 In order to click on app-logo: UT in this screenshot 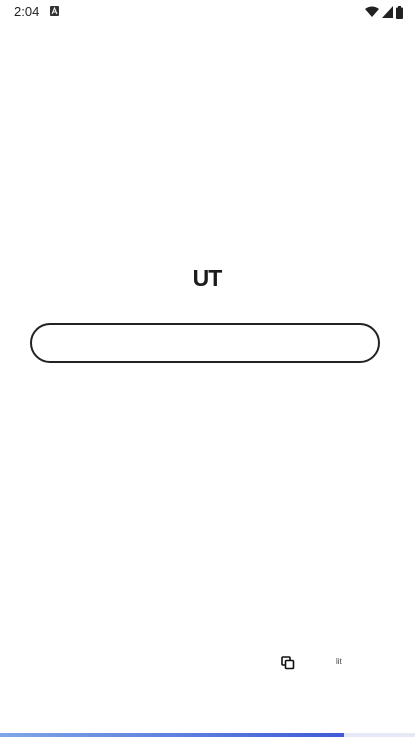, I will do `click(208, 278)`.